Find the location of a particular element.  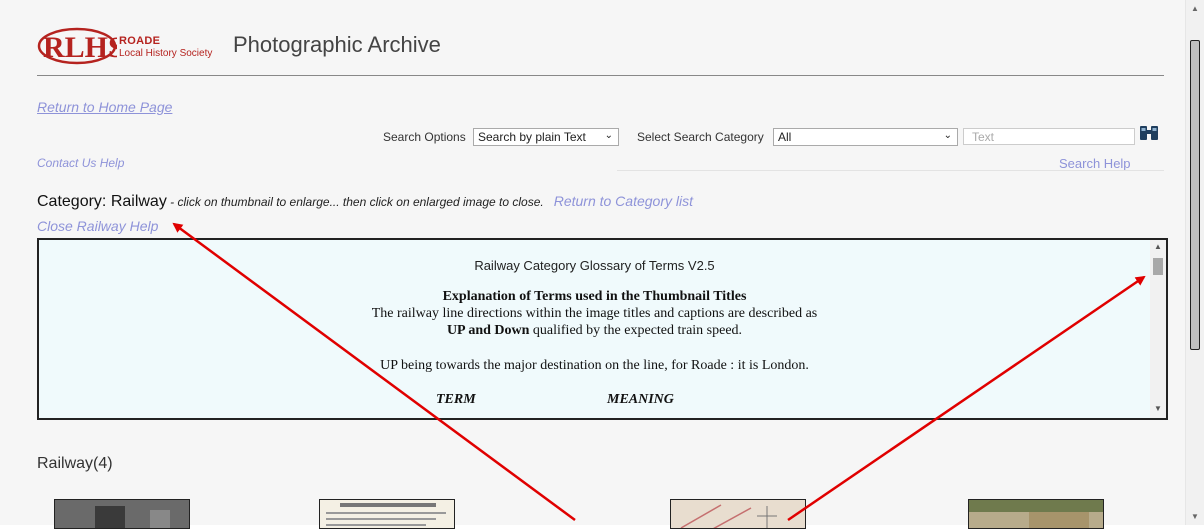

search-category-label: Select Search Category is located at coordinates (700, 137).